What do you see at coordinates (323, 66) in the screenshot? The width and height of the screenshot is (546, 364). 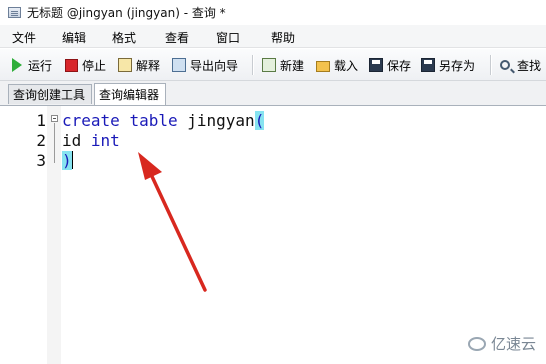 I see `folder-icon` at bounding box center [323, 66].